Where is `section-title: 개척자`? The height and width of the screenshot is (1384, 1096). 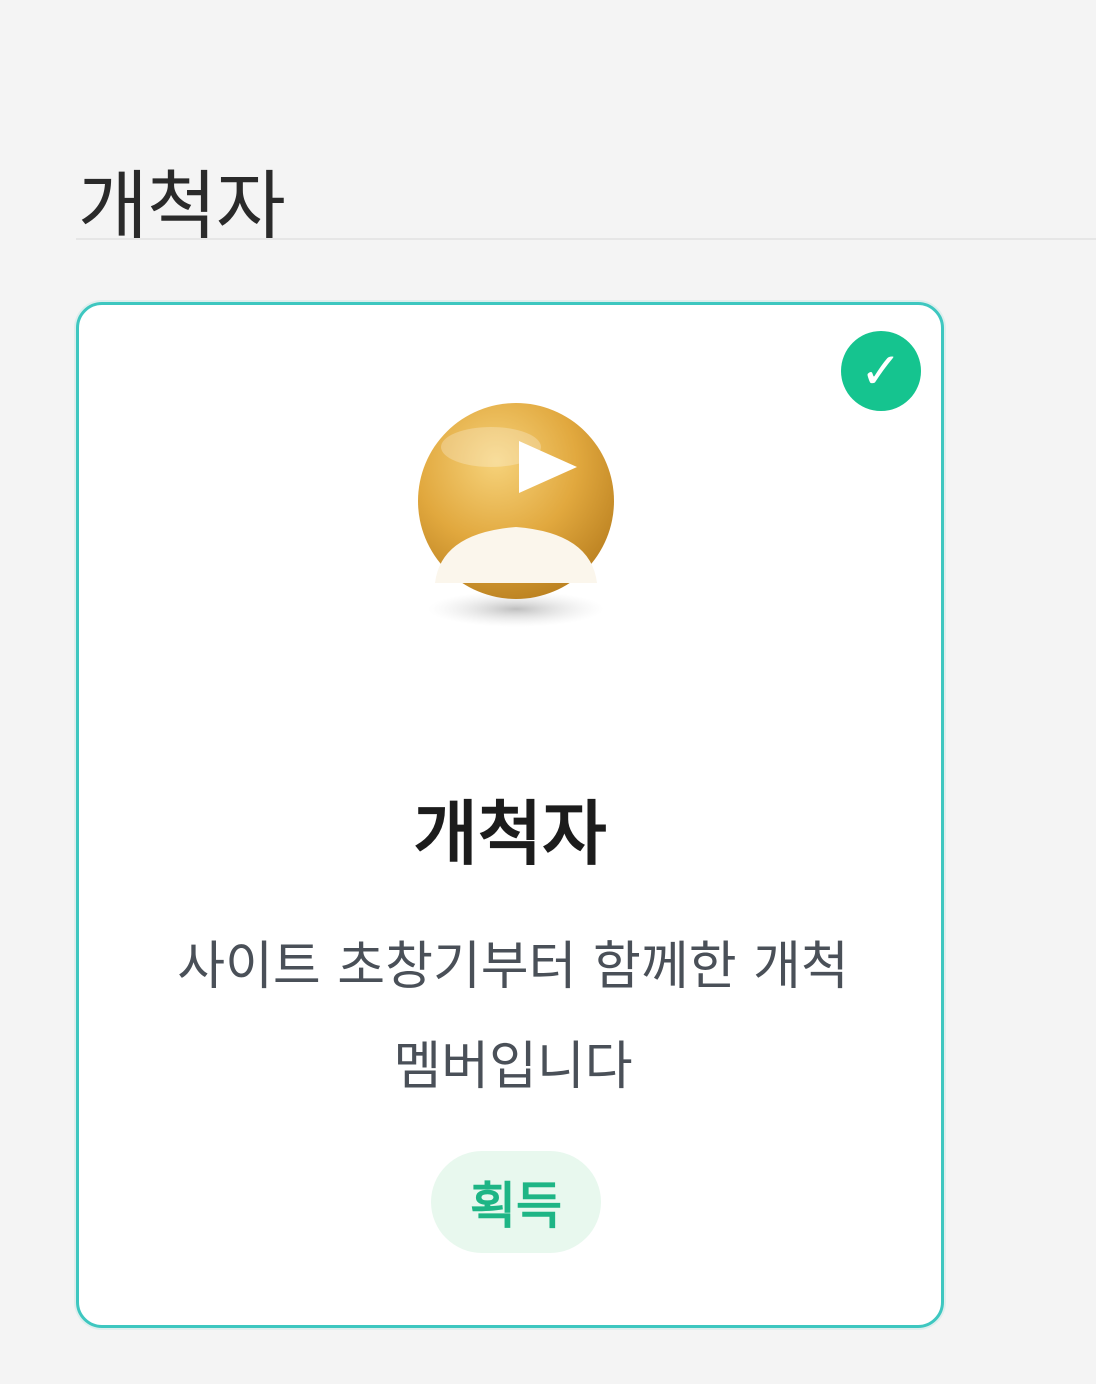
section-title: 개척자 is located at coordinates (182, 206).